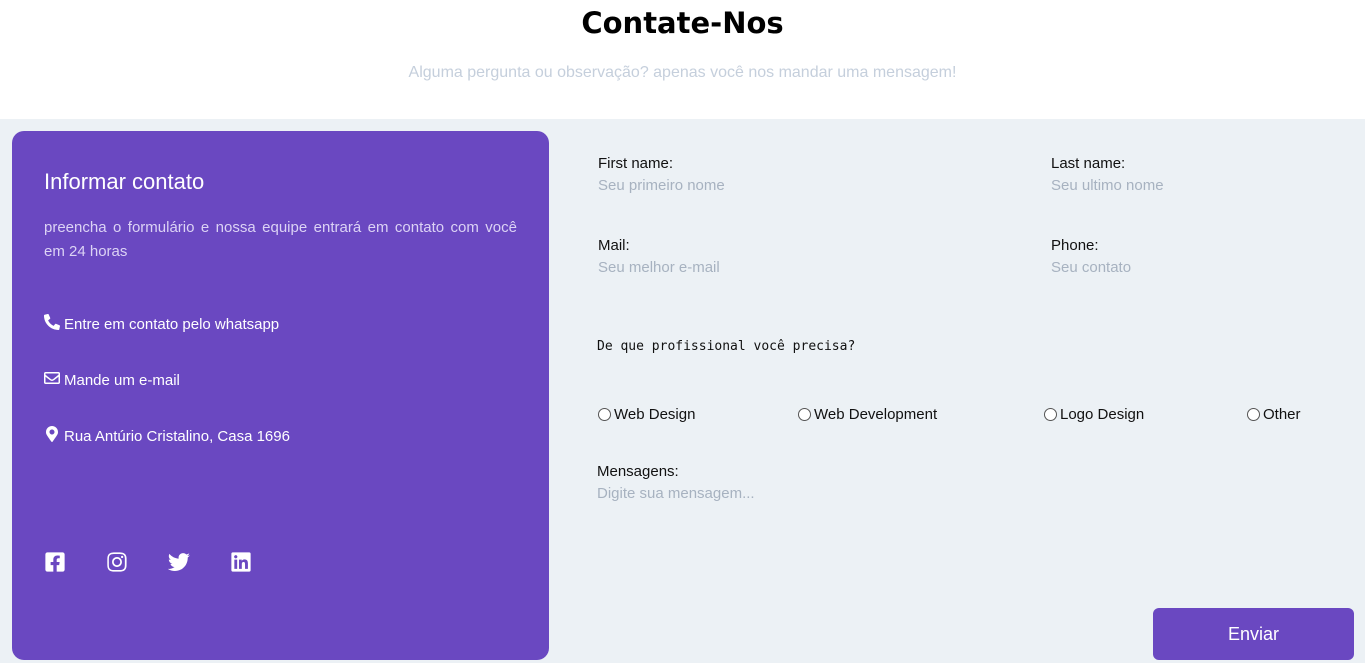  I want to click on radio-web-design: Web Design, so click(646, 414).